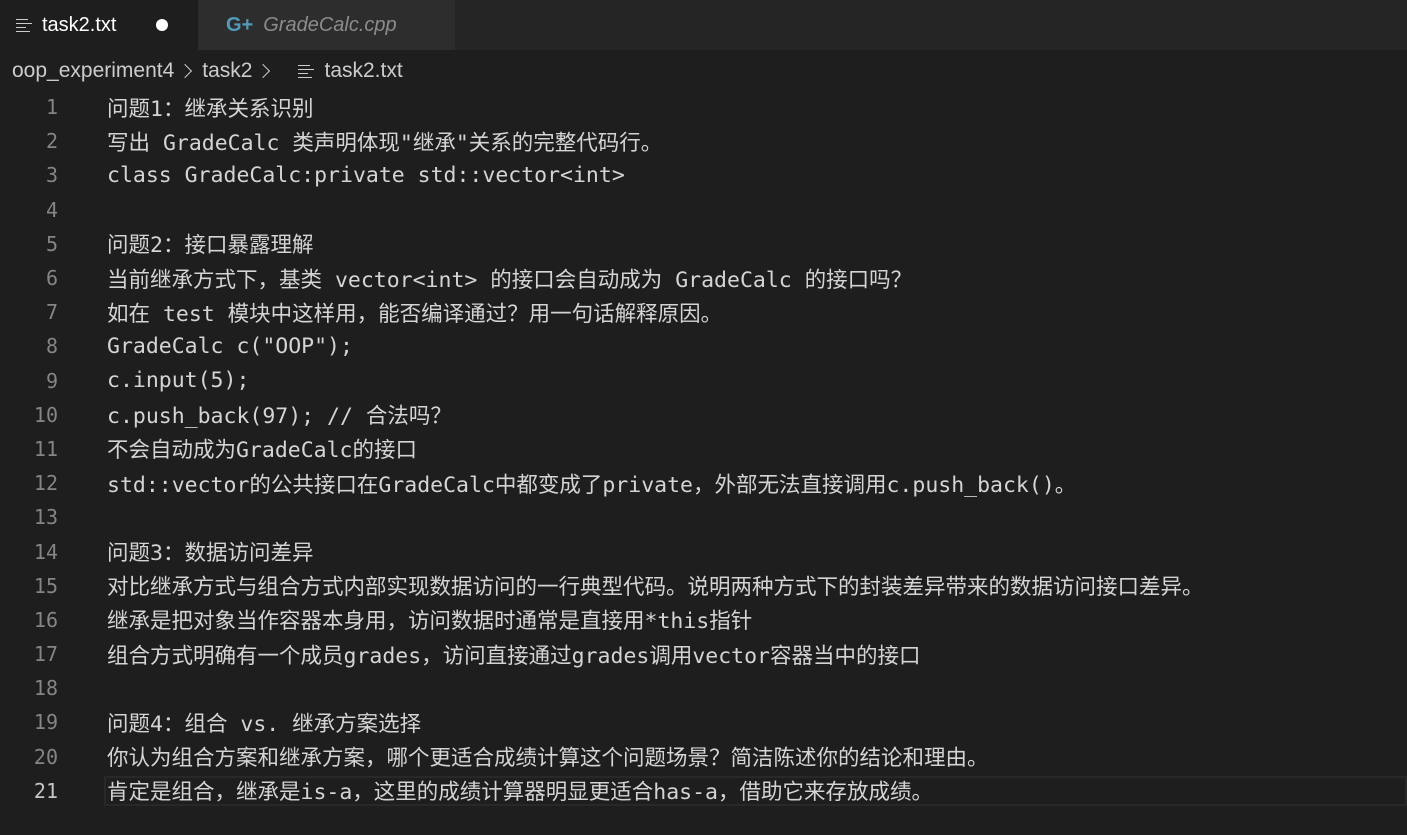 The width and height of the screenshot is (1407, 835). Describe the element at coordinates (45, 483) in the screenshot. I see `line-number: 12` at that location.